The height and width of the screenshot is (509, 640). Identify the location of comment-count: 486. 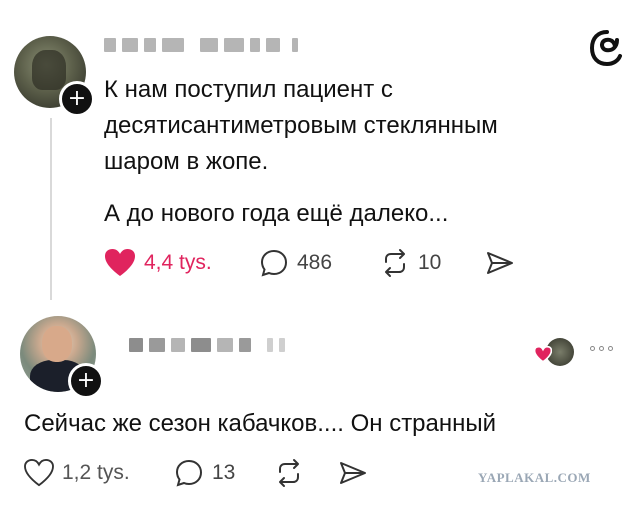
(315, 262).